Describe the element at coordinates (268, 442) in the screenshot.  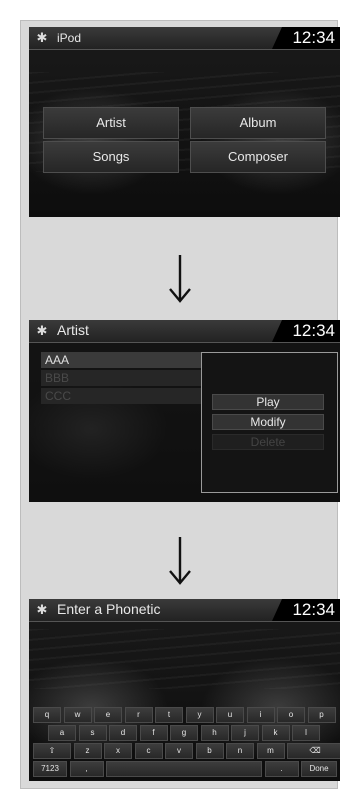
I see `delete-button: Delete` at that location.